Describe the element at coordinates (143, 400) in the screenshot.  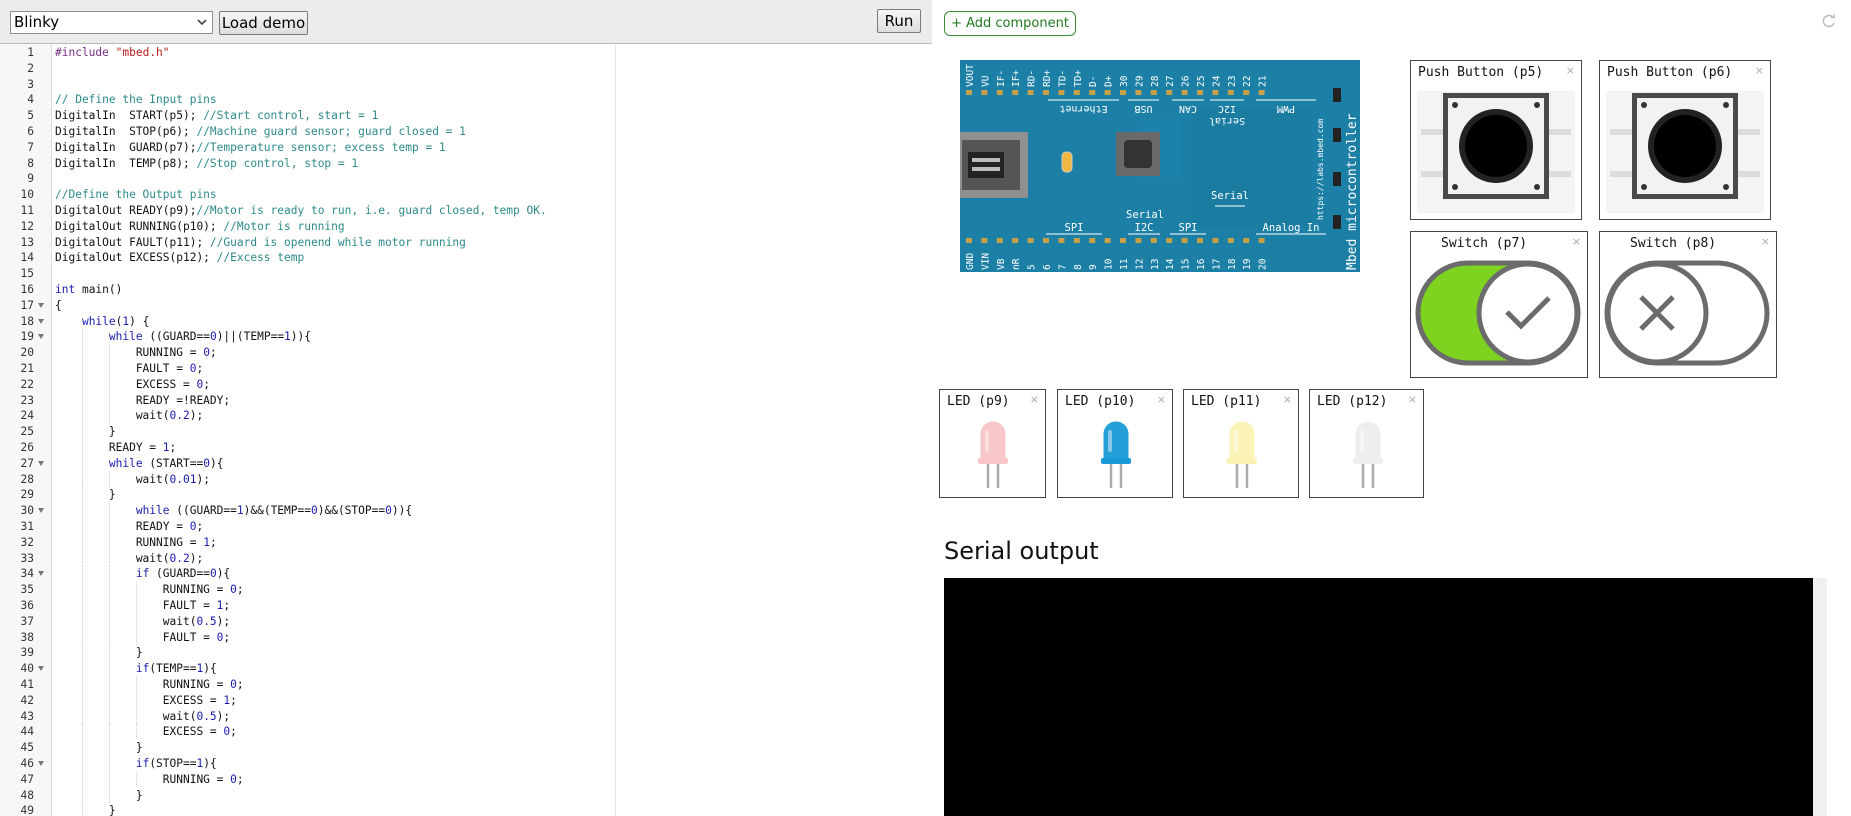
I see `line-code: READY =!READY;` at that location.